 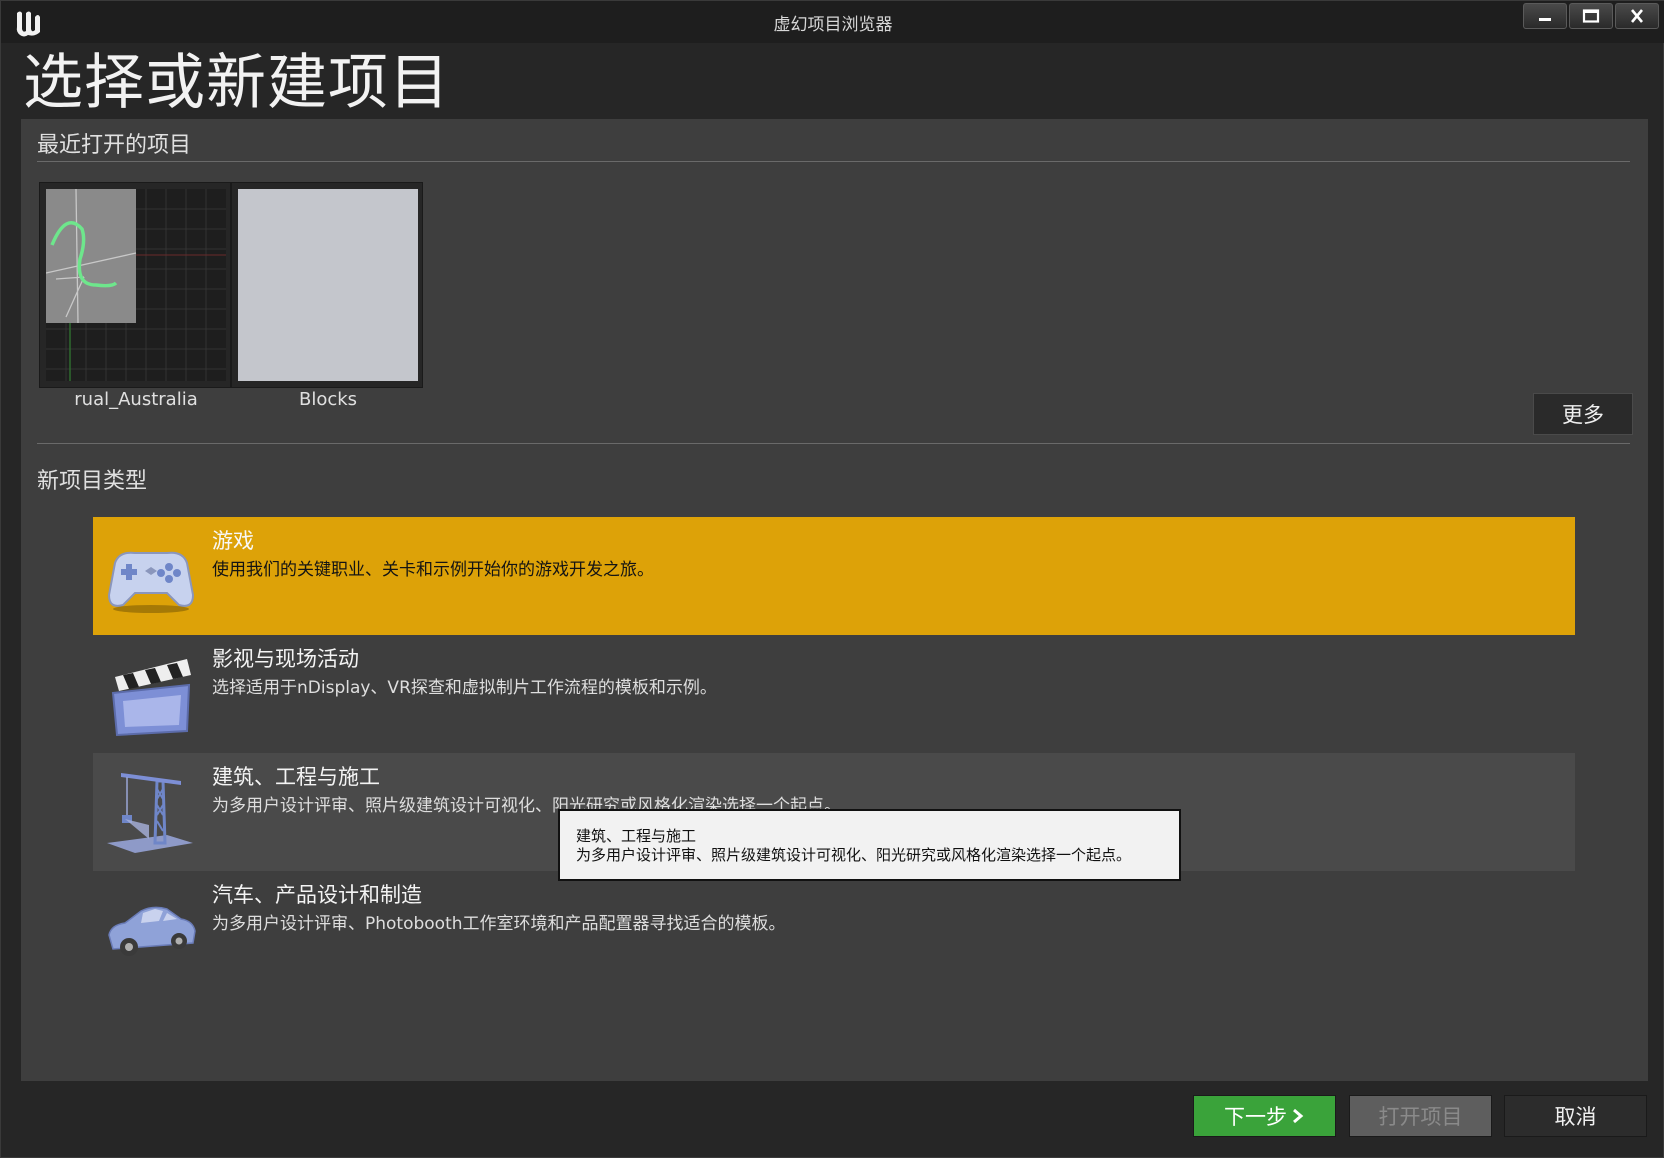 What do you see at coordinates (1255, 1117) in the screenshot?
I see `next-button-label: 下一步` at bounding box center [1255, 1117].